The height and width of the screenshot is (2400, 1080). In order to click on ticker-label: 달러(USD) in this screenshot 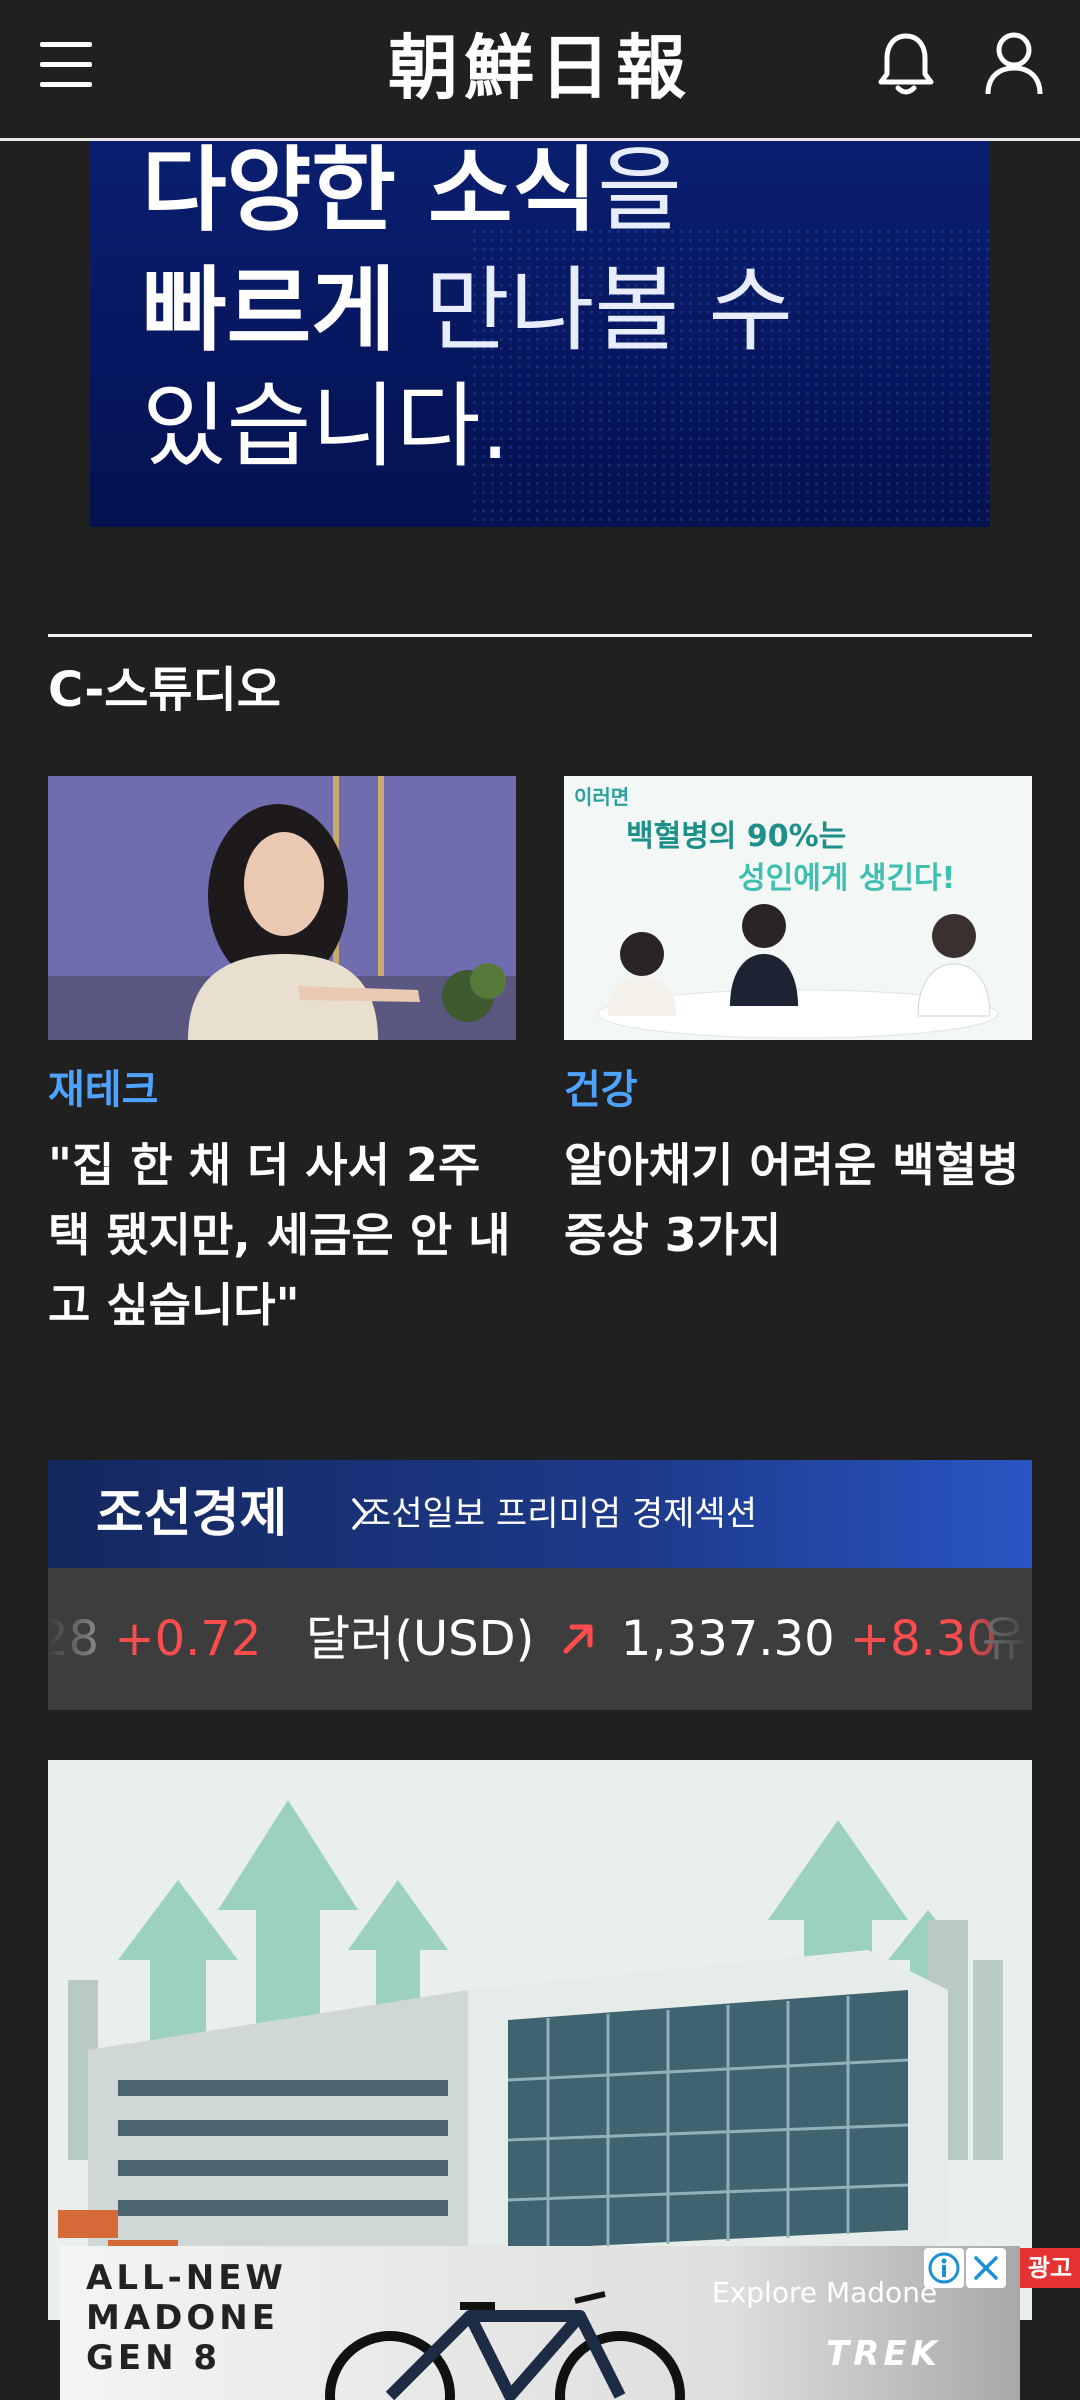, I will do `click(420, 1639)`.